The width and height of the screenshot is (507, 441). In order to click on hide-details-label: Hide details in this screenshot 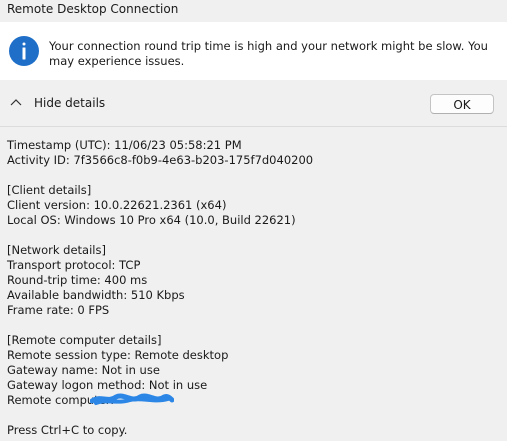, I will do `click(70, 103)`.